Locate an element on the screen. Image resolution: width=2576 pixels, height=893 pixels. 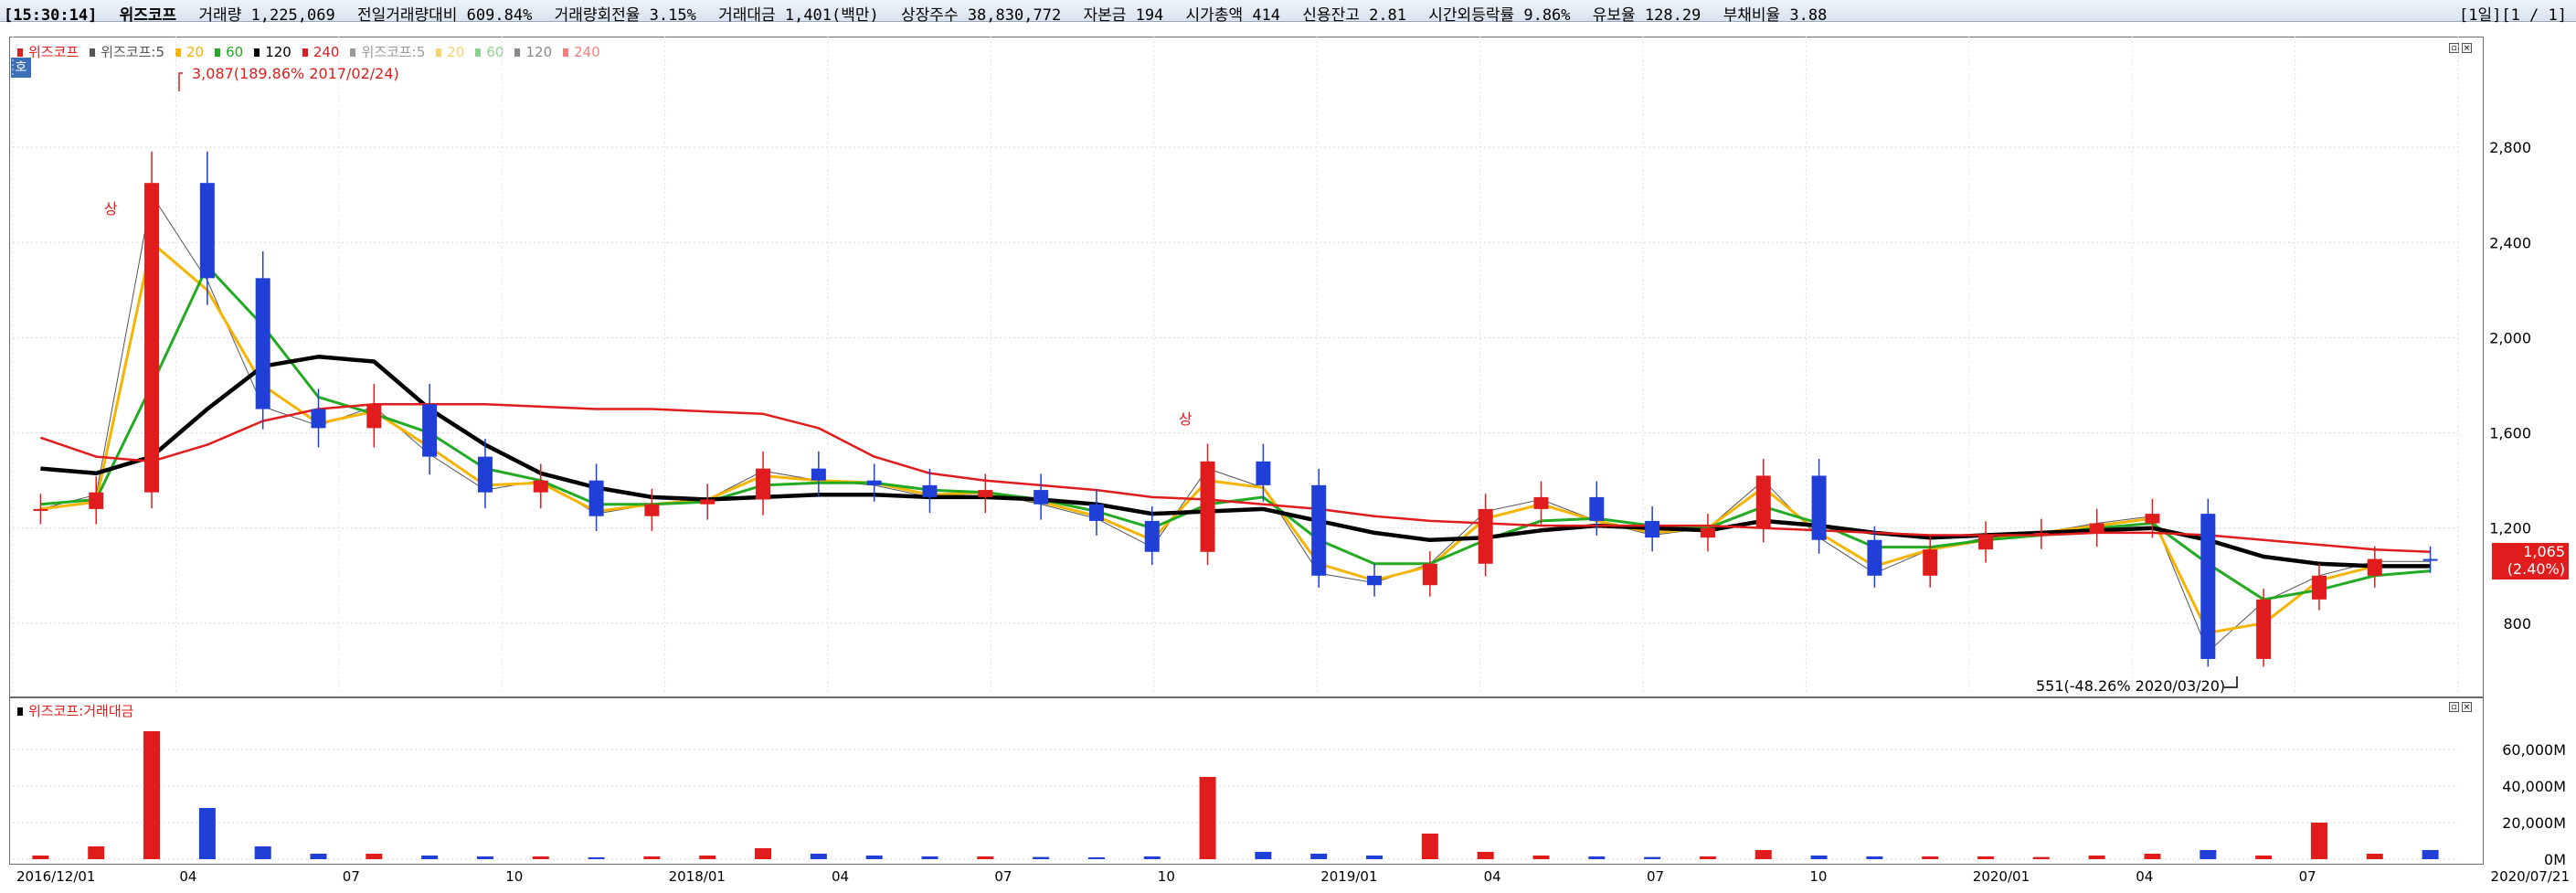
price-tick-label: 2,800 is located at coordinates (2510, 148).